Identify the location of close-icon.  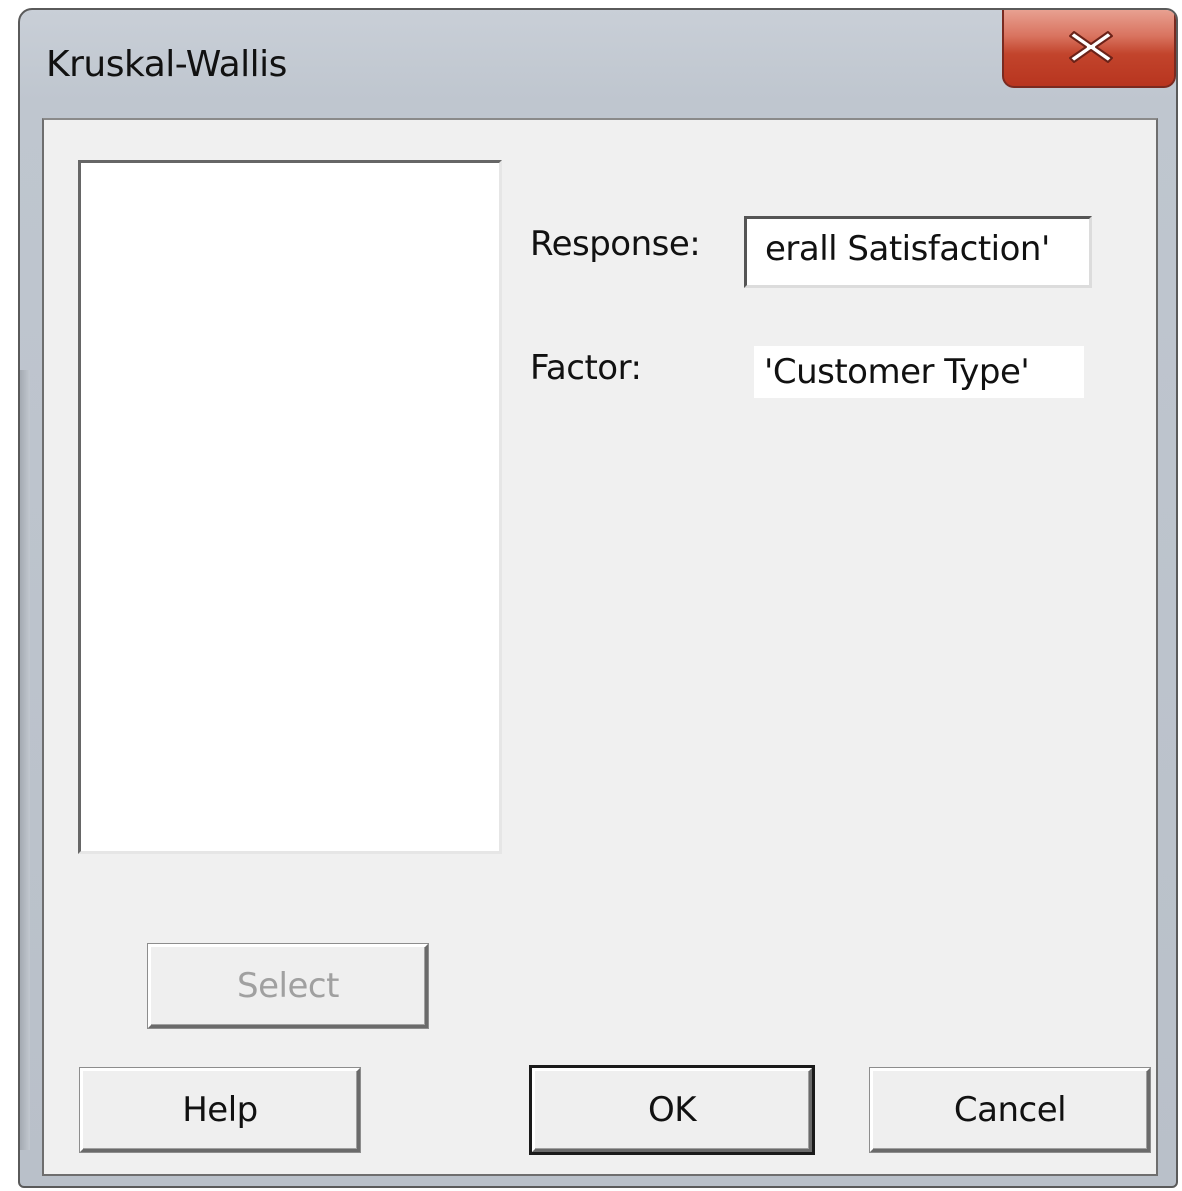
(1091, 47).